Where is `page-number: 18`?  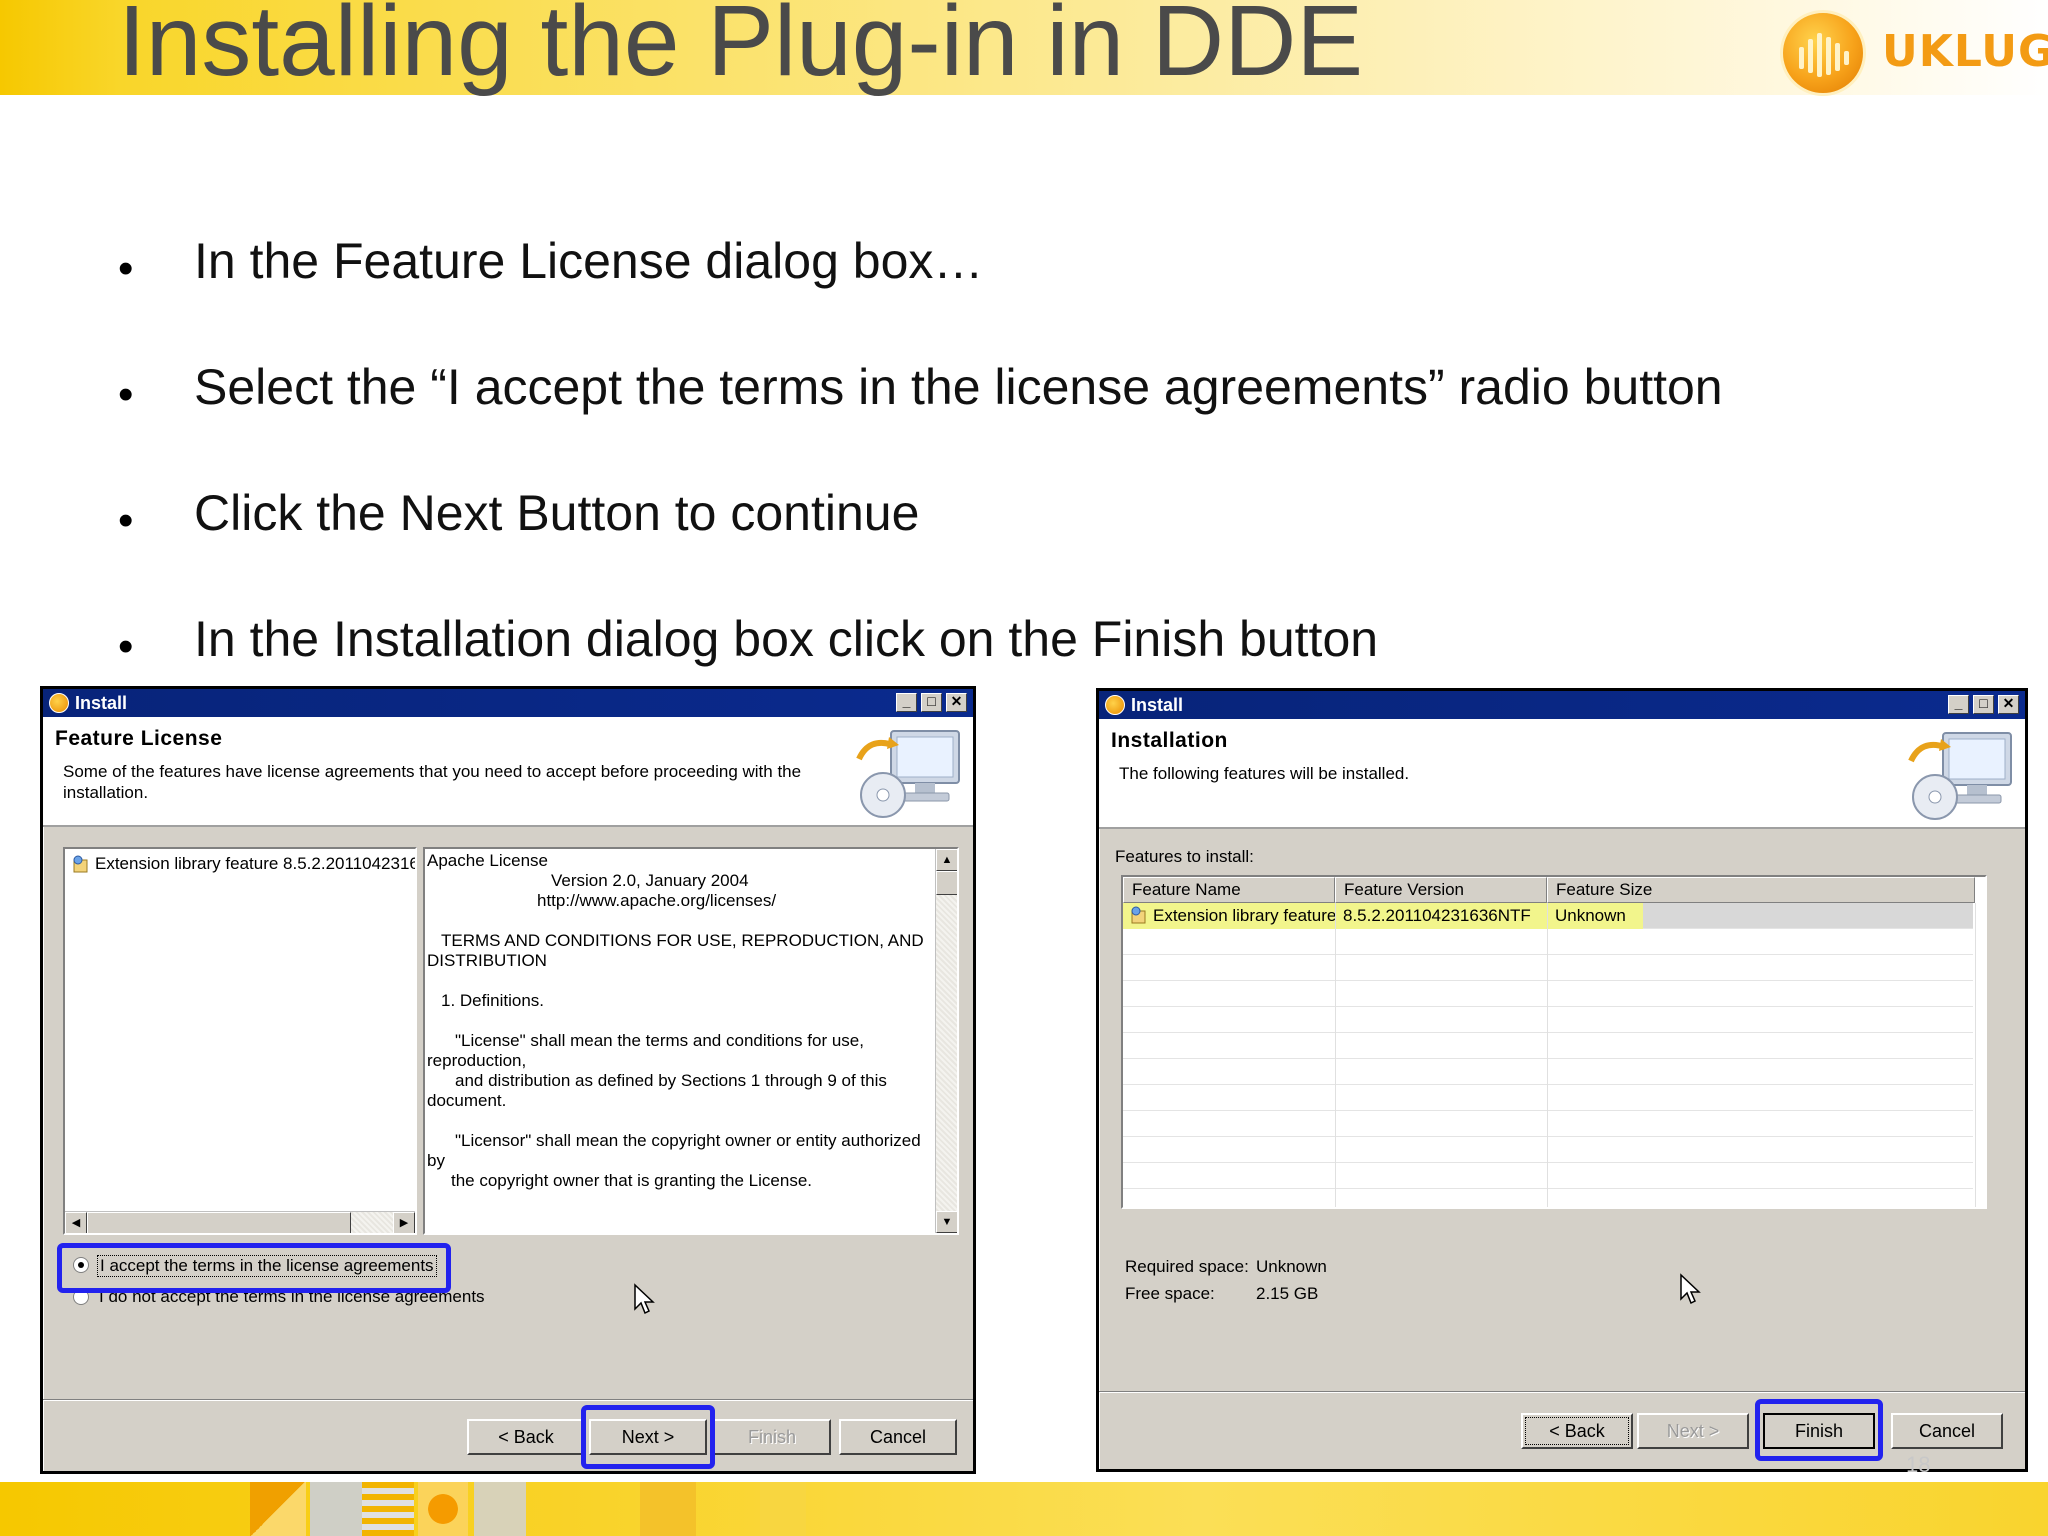
page-number: 18 is located at coordinates (1918, 1464).